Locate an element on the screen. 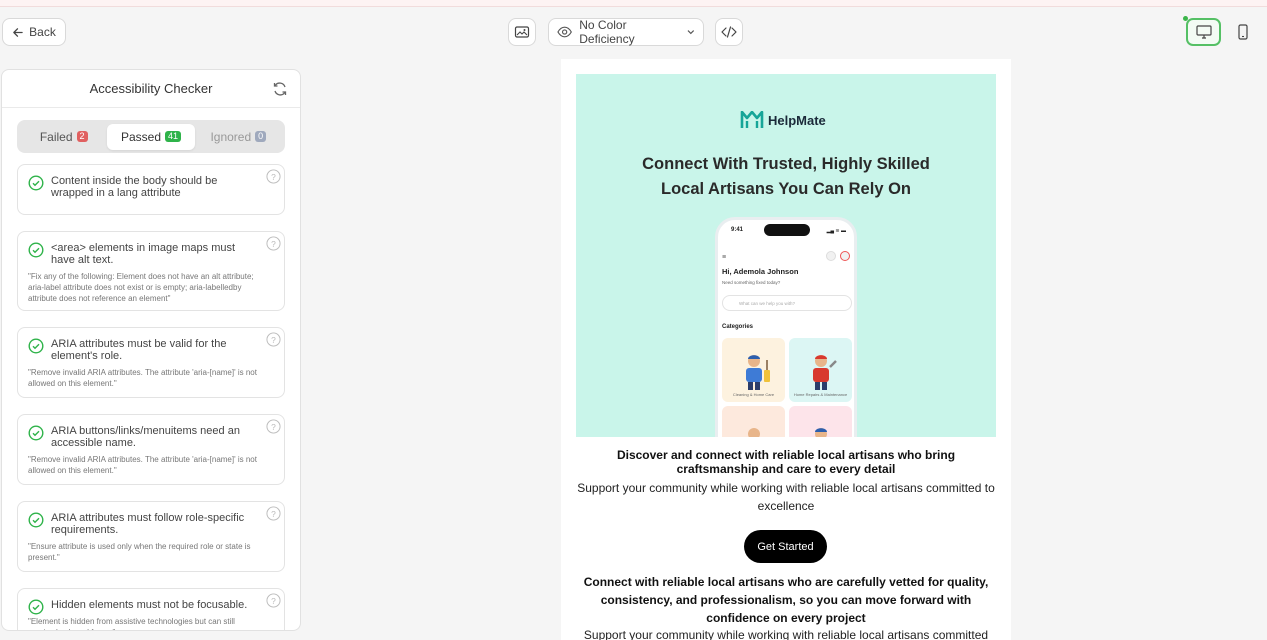 This screenshot has height=640, width=1267. phone-search: What can we help you with? is located at coordinates (787, 303).